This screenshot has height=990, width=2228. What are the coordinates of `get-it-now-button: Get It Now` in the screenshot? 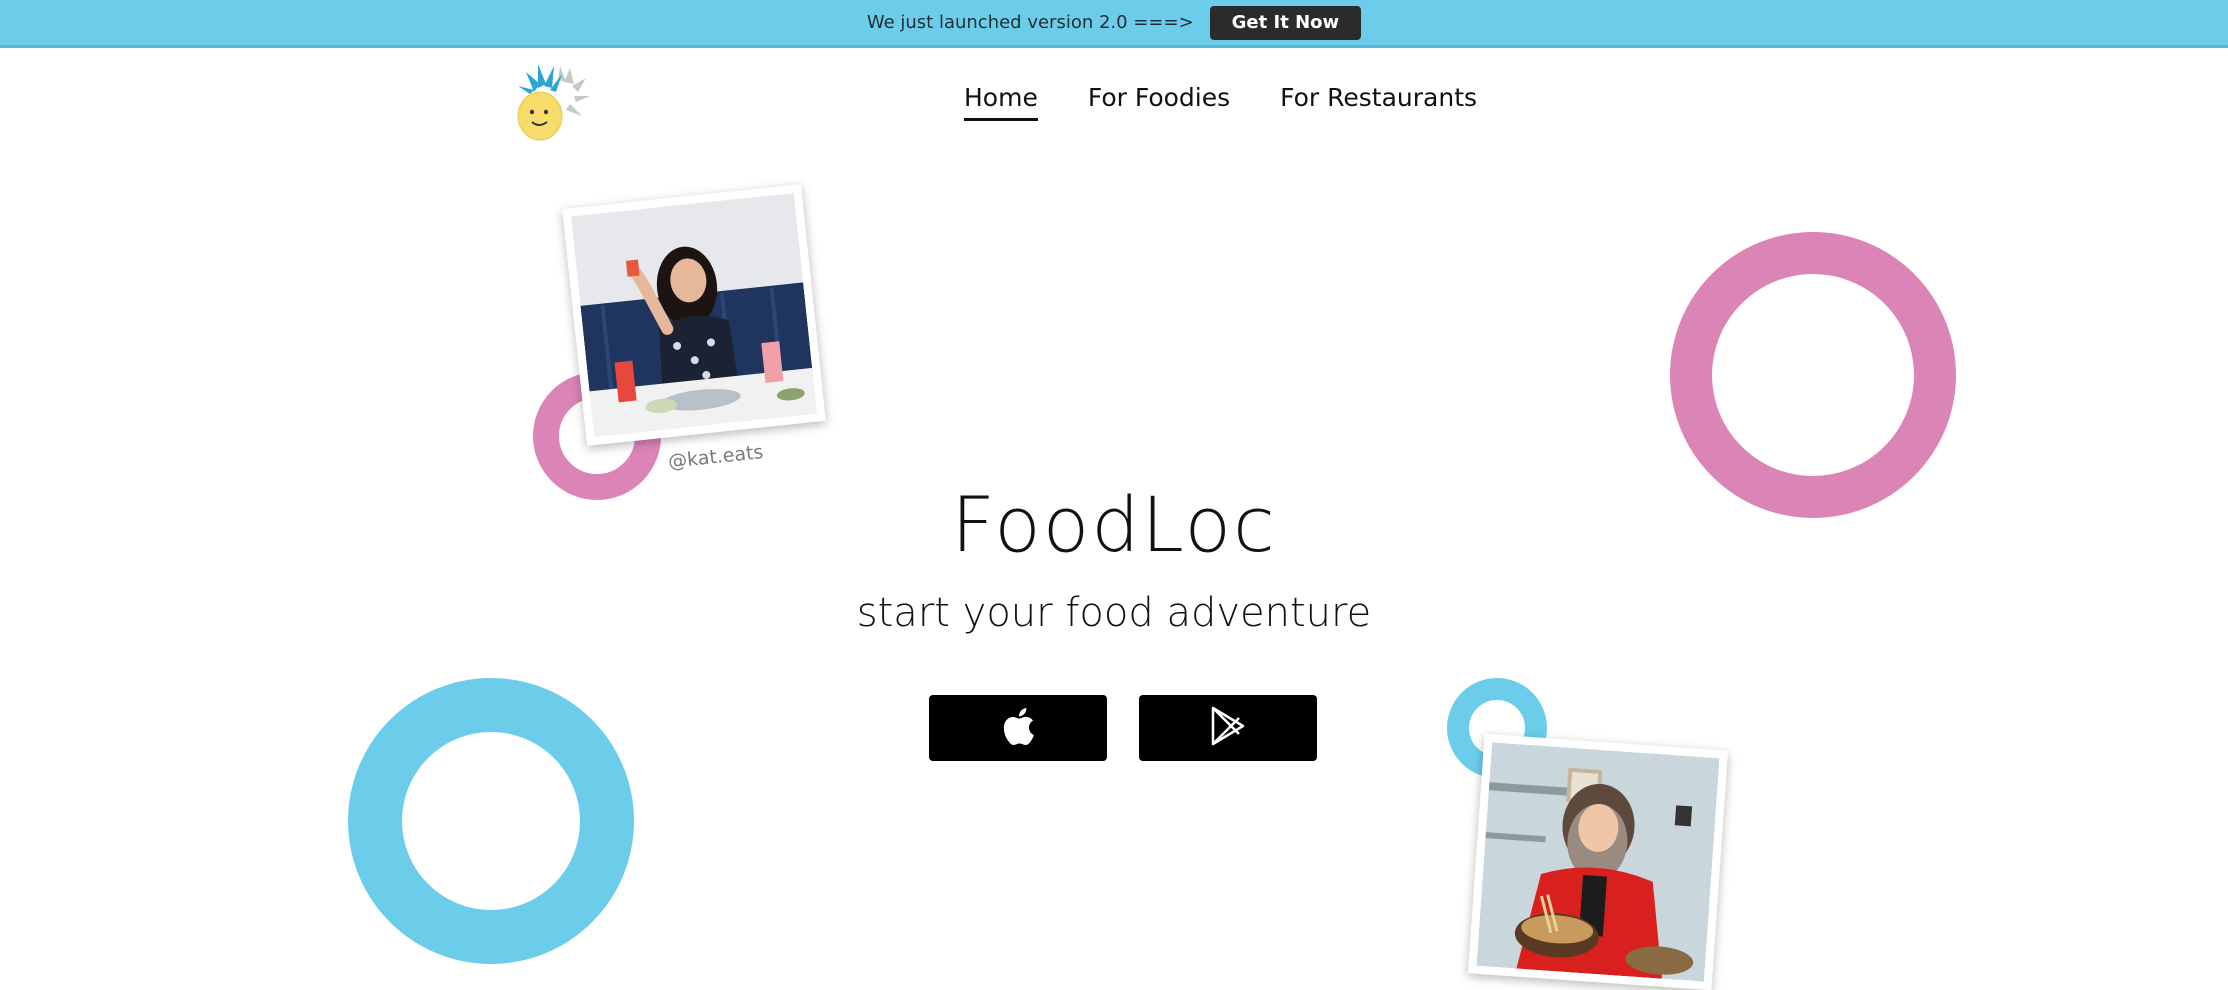 It's located at (1285, 22).